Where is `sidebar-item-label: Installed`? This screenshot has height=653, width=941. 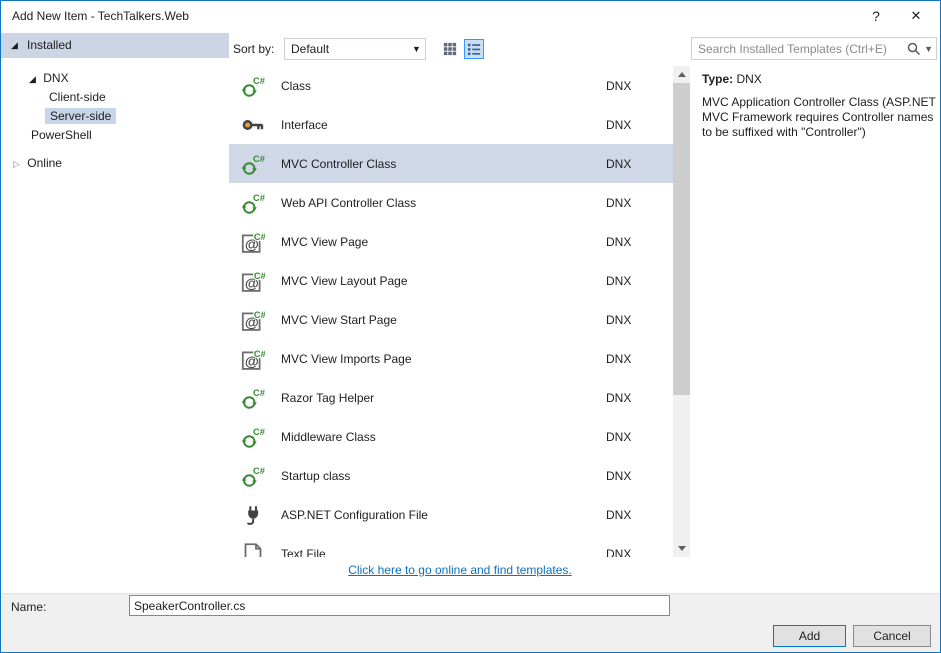
sidebar-item-label: Installed is located at coordinates (49, 45).